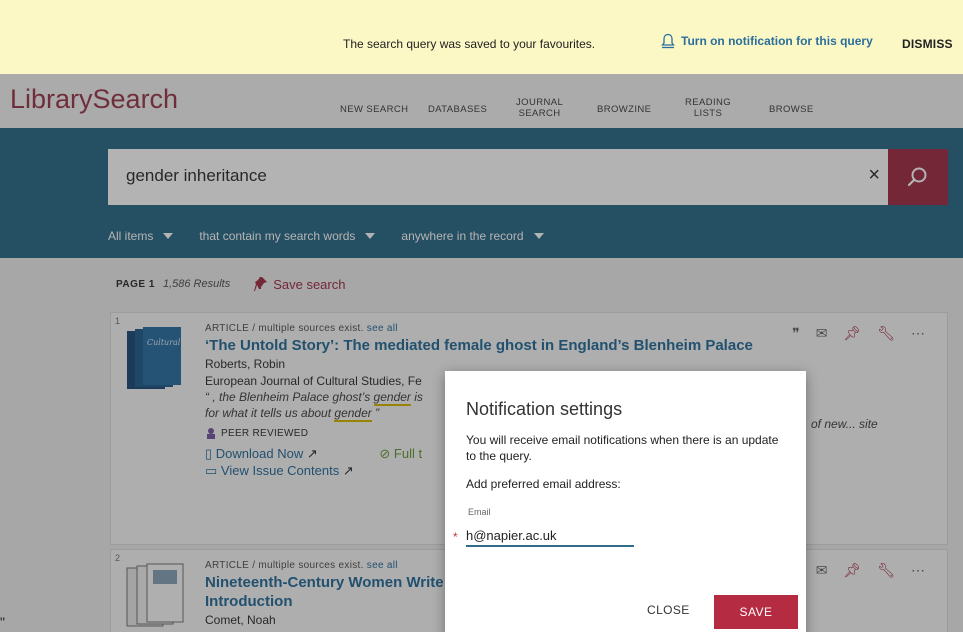 The height and width of the screenshot is (632, 963). What do you see at coordinates (668, 610) in the screenshot?
I see `close-button: CLOSE` at bounding box center [668, 610].